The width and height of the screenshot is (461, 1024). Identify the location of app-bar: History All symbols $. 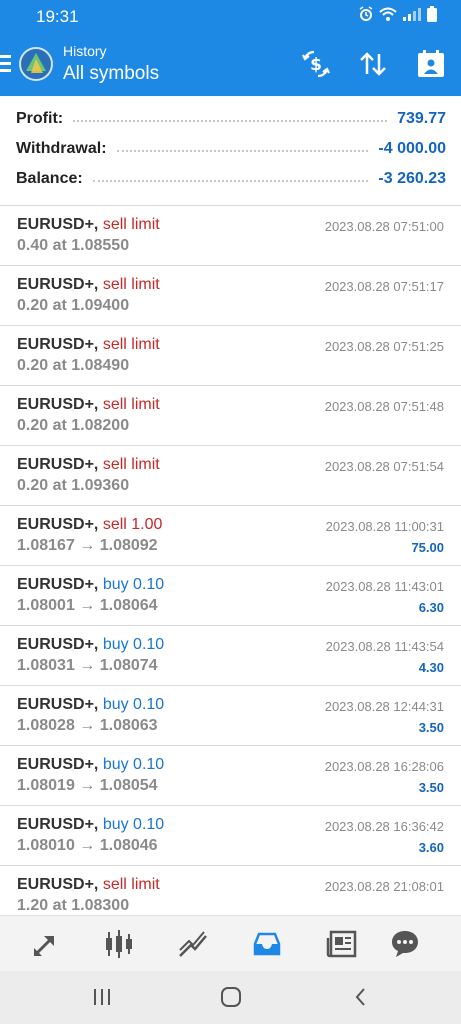
(230, 65).